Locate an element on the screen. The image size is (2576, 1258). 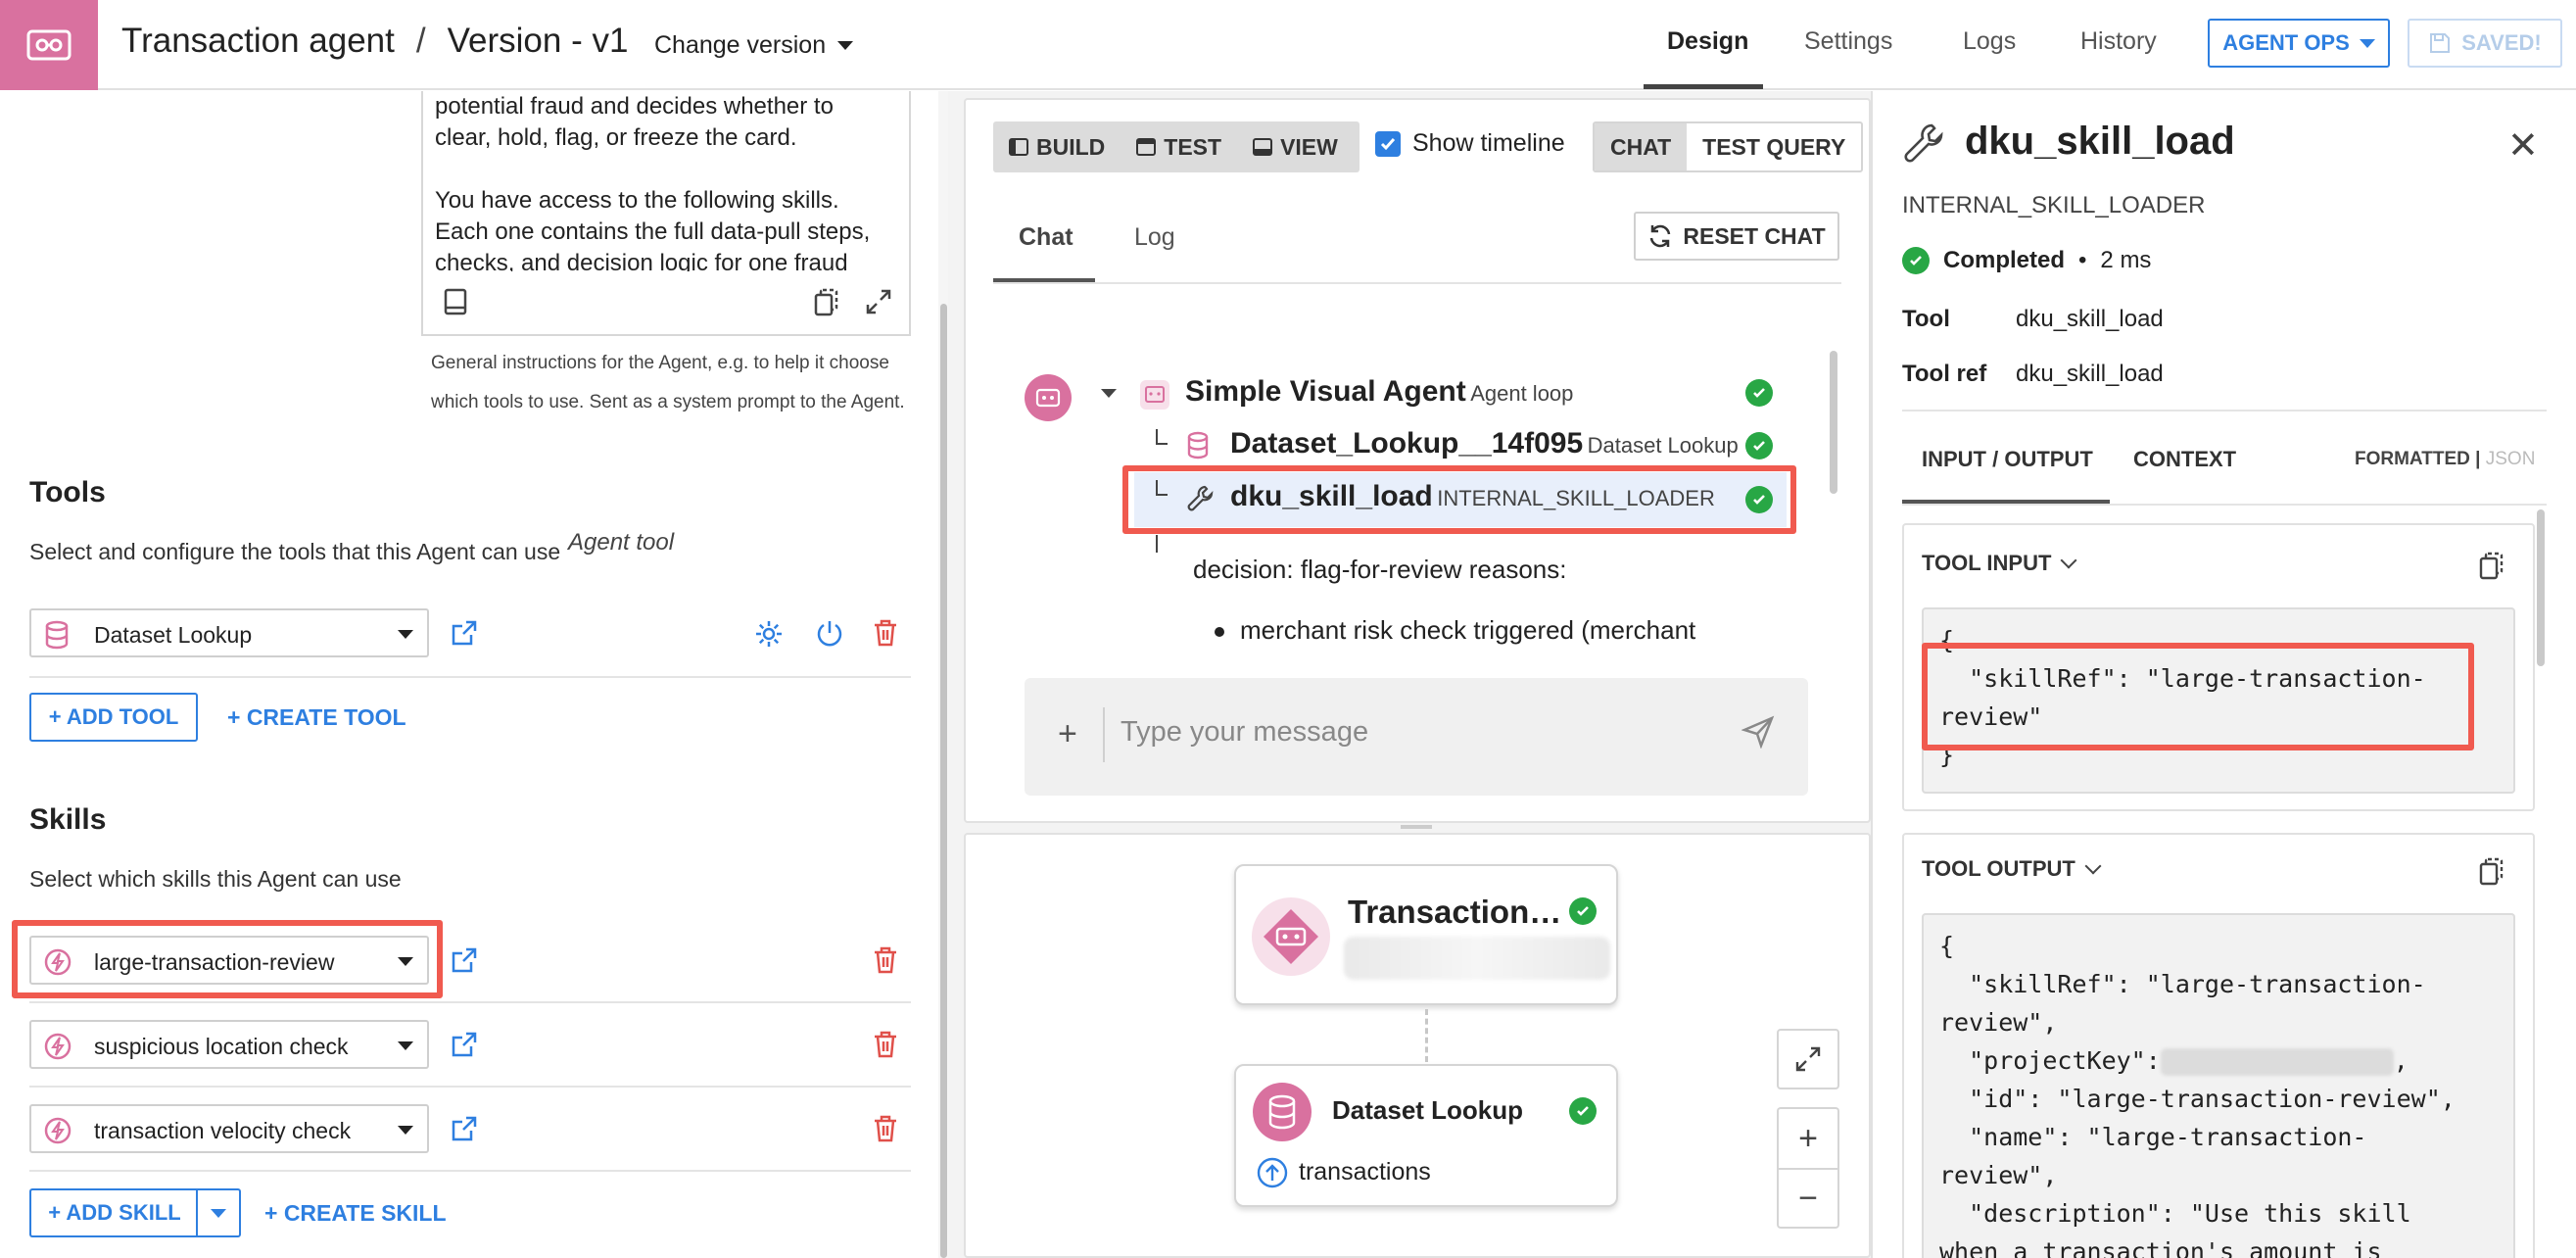
close-icon: ✕ is located at coordinates (2523, 145).